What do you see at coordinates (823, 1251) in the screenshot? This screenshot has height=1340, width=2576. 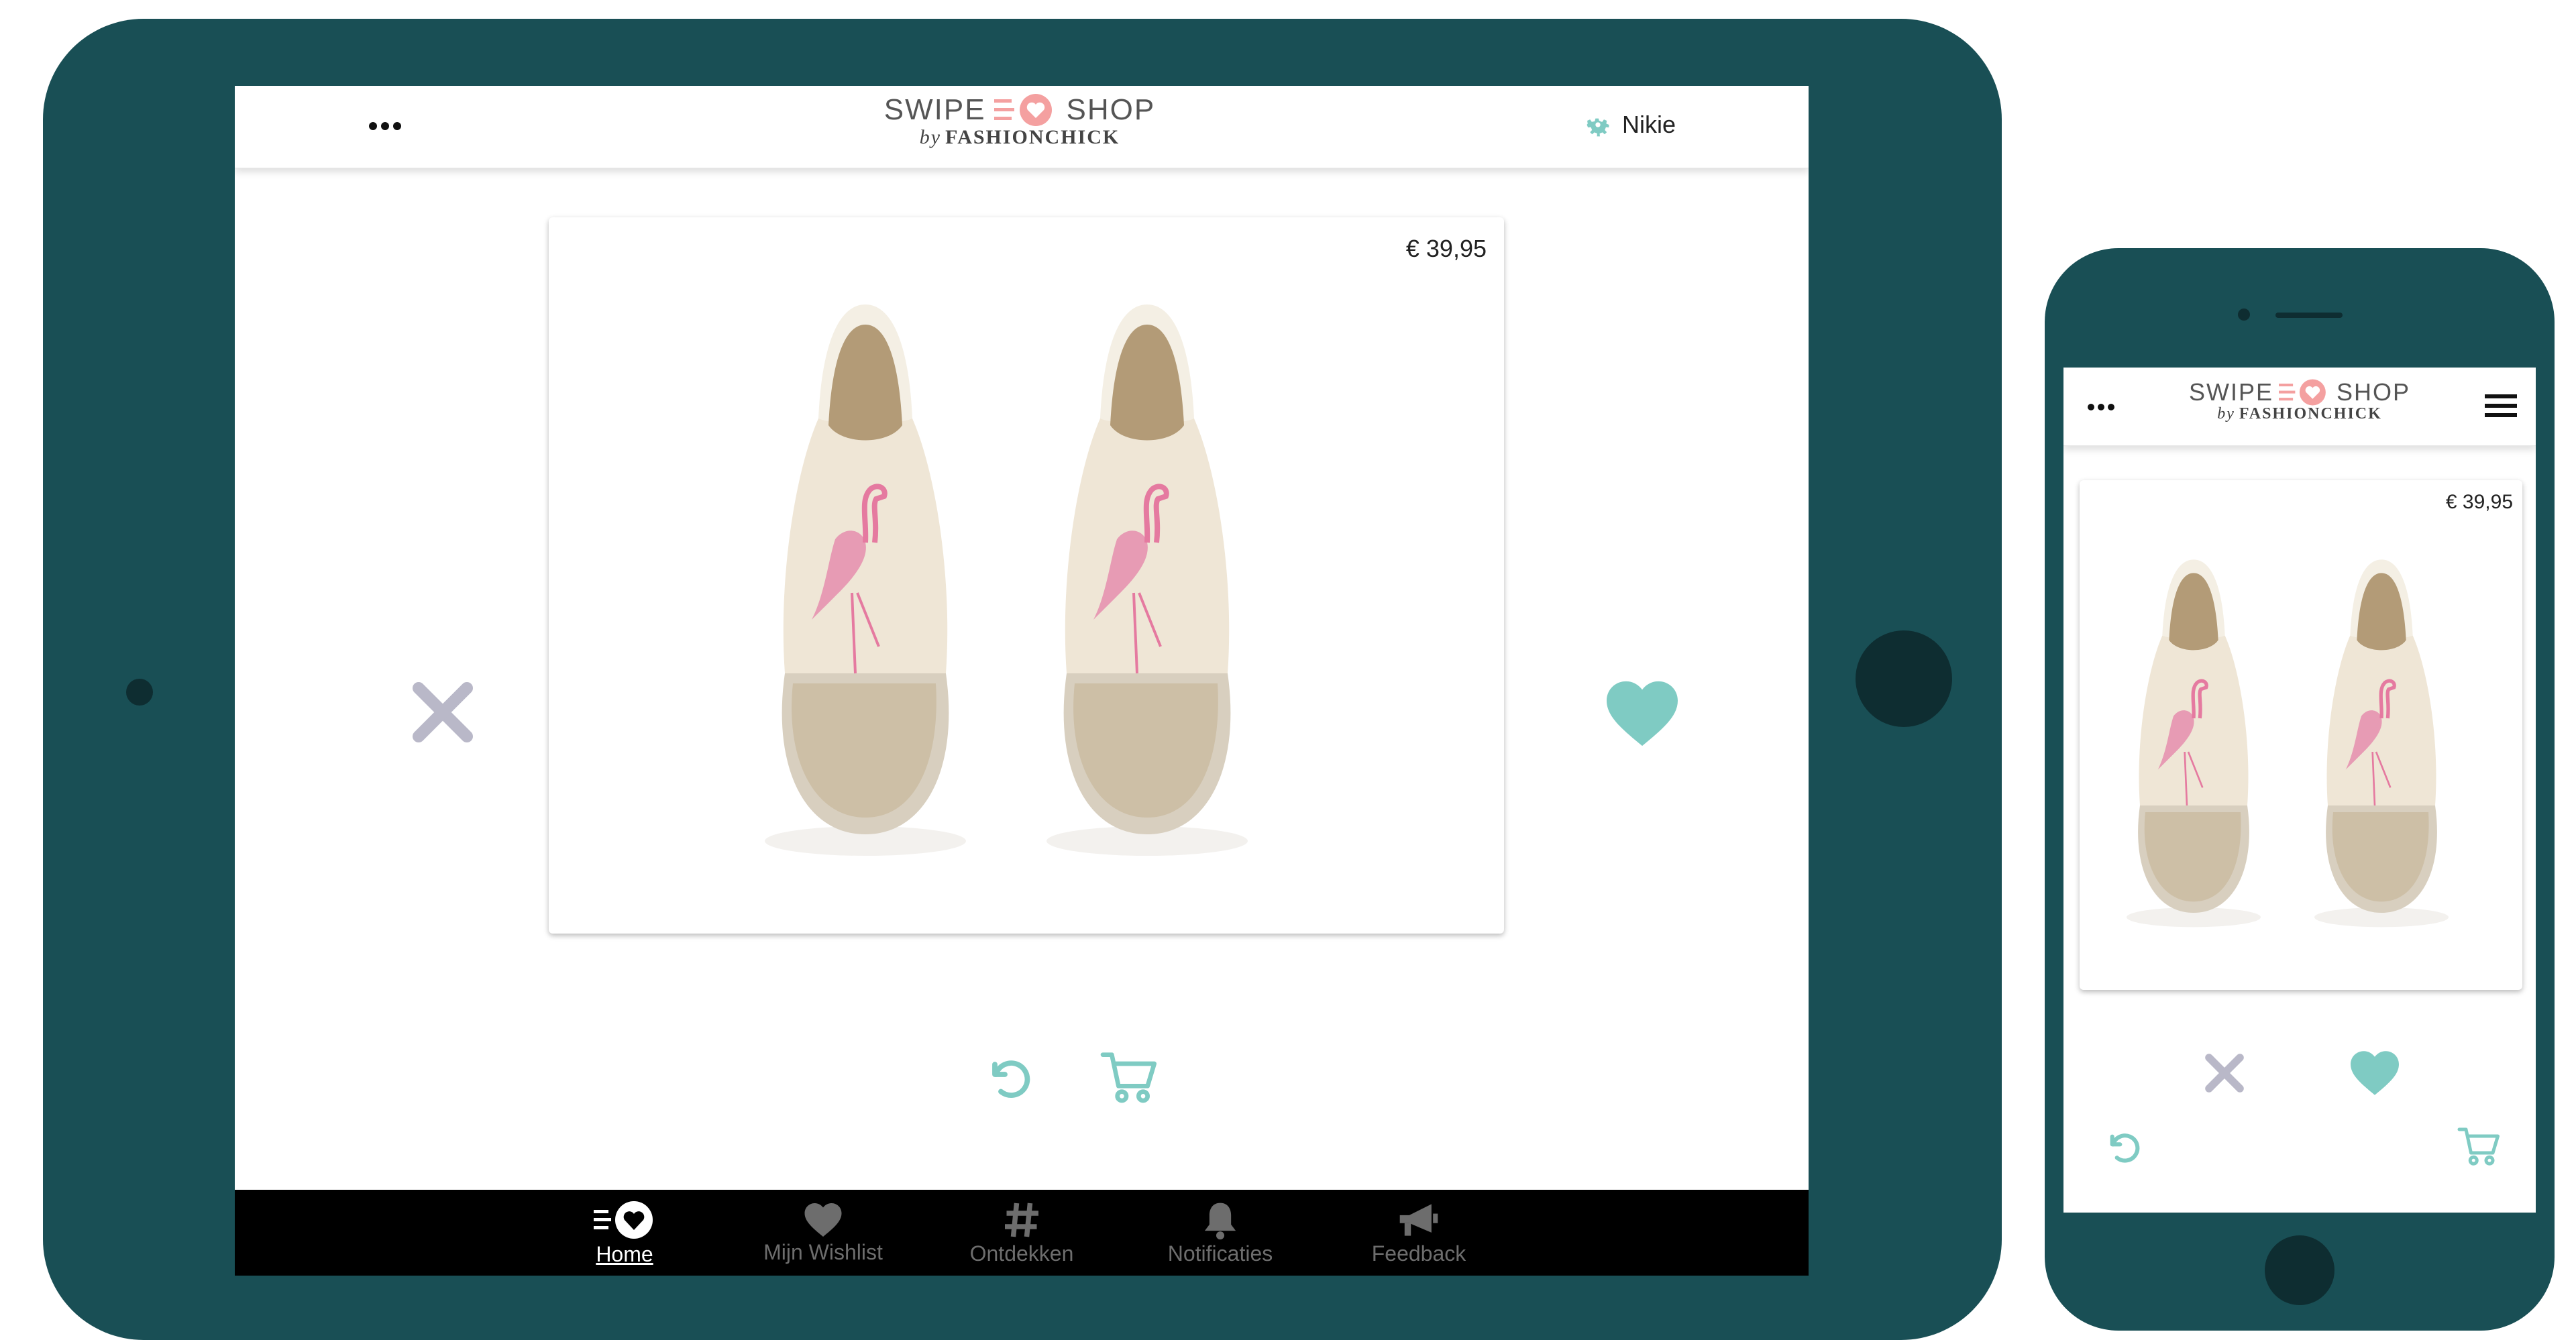 I see `nav-wishlist-label: Mijn Wishlist` at bounding box center [823, 1251].